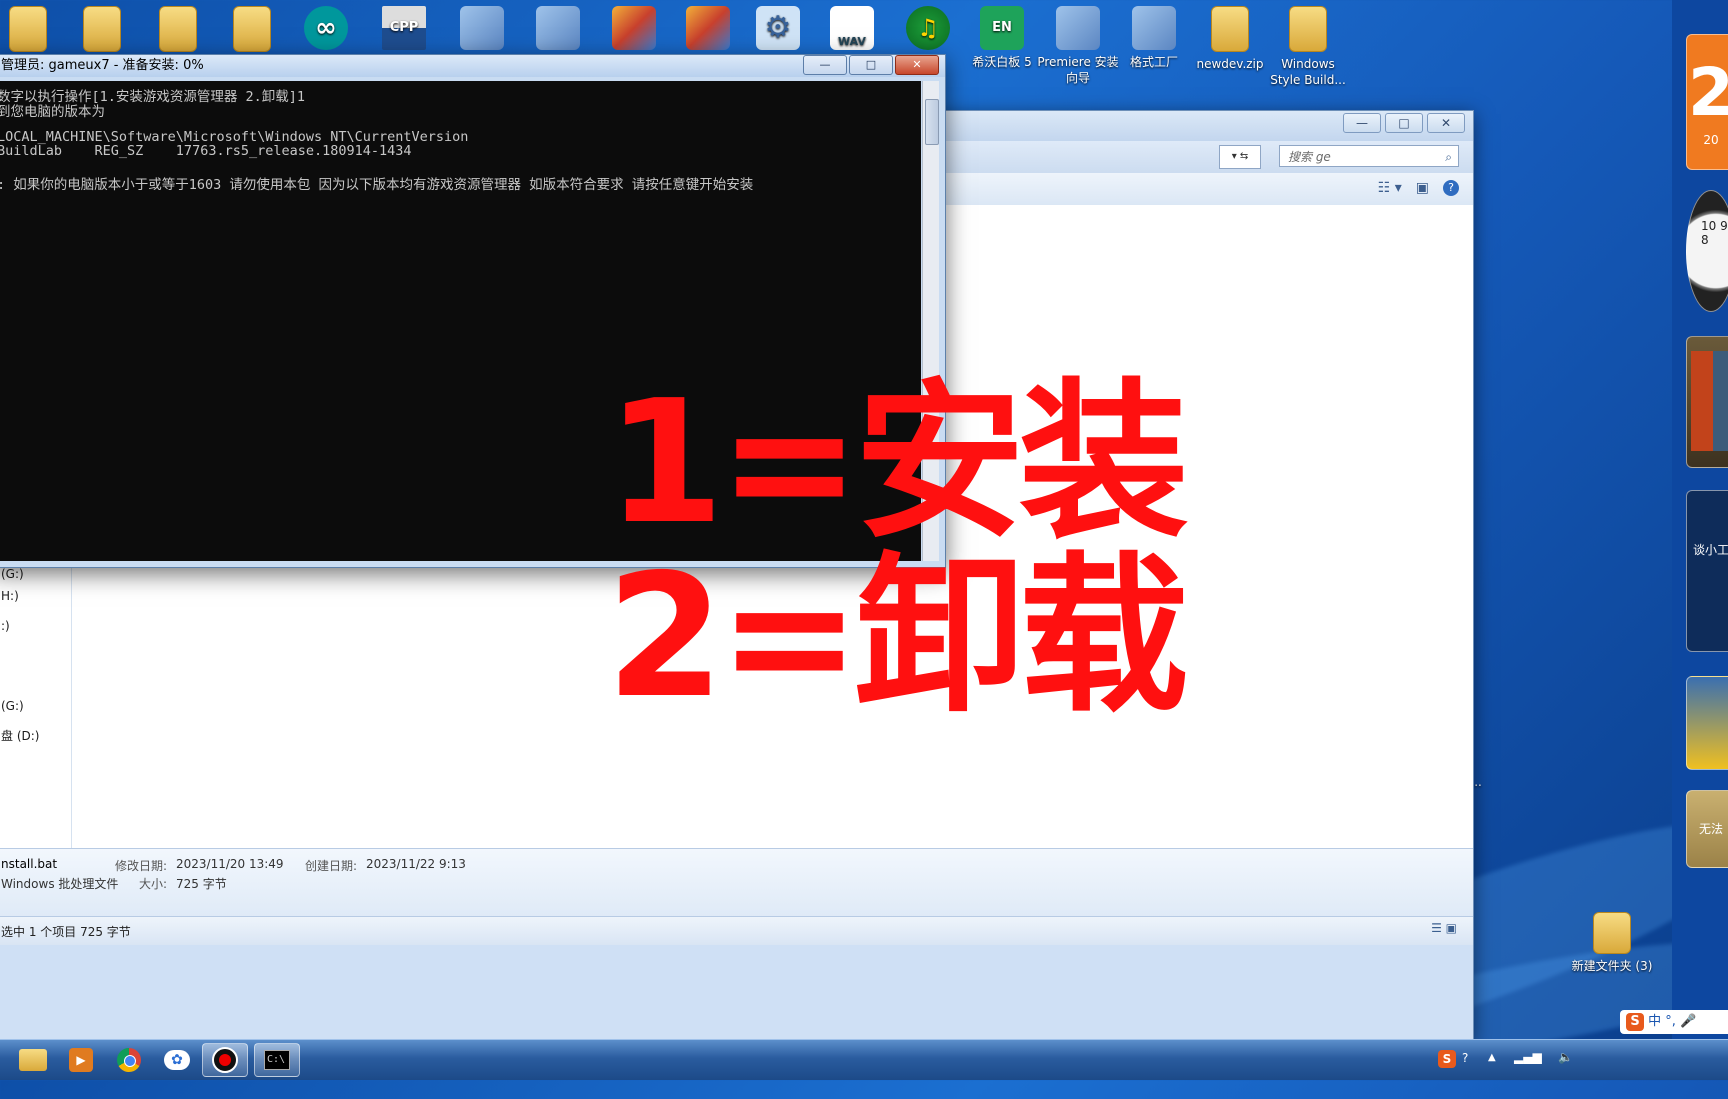  Describe the element at coordinates (1670, 1021) in the screenshot. I see `ime-punct: °,` at that location.